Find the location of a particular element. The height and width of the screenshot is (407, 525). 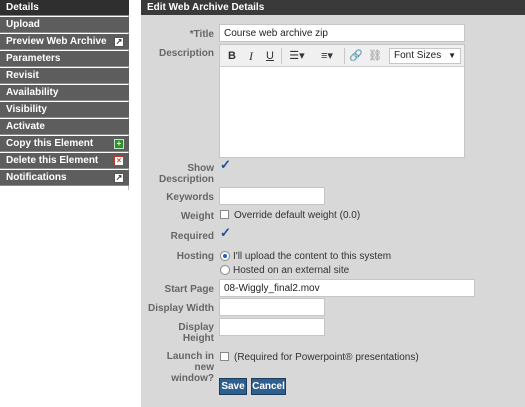

keywords-label: Keywords is located at coordinates (190, 197).